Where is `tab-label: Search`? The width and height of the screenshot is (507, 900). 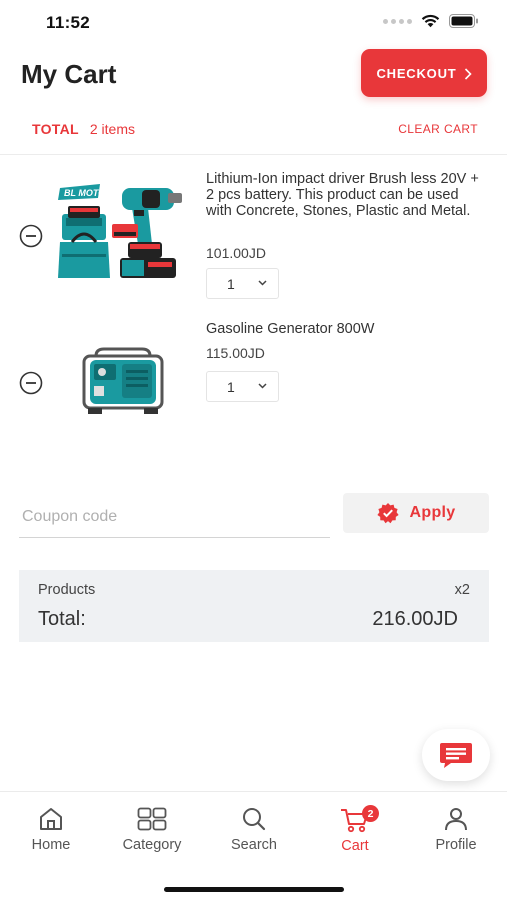
tab-label: Search is located at coordinates (254, 845).